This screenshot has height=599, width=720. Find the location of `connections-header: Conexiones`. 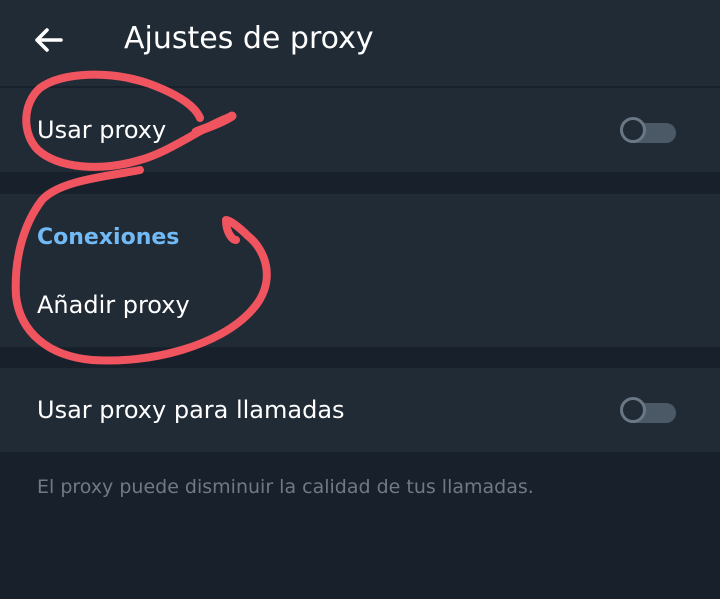

connections-header: Conexiones is located at coordinates (108, 237).